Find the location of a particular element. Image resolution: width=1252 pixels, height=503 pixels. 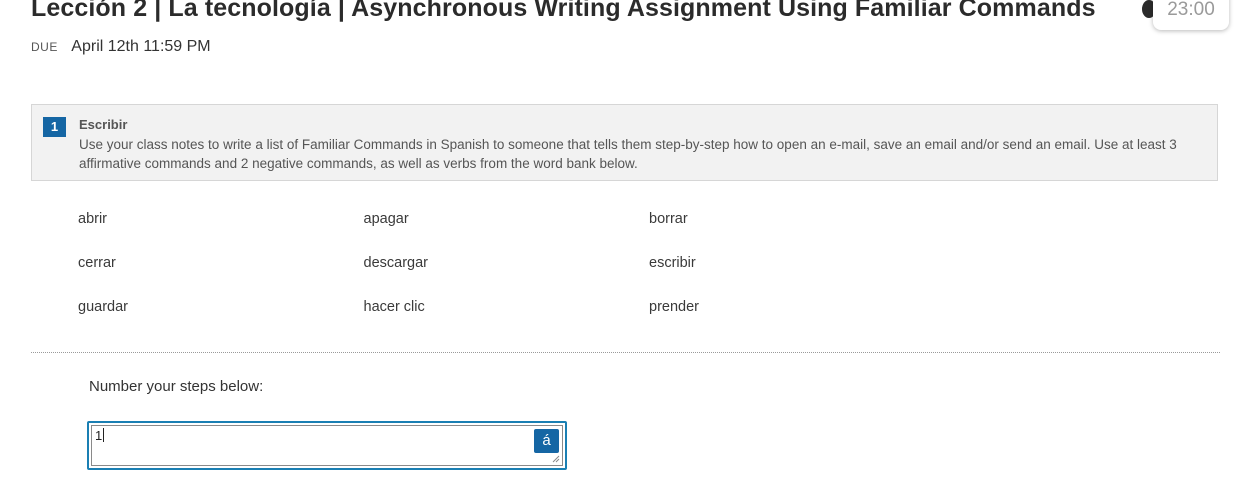

word-bank-row: guardar hacer clic prender is located at coordinates (528, 318).